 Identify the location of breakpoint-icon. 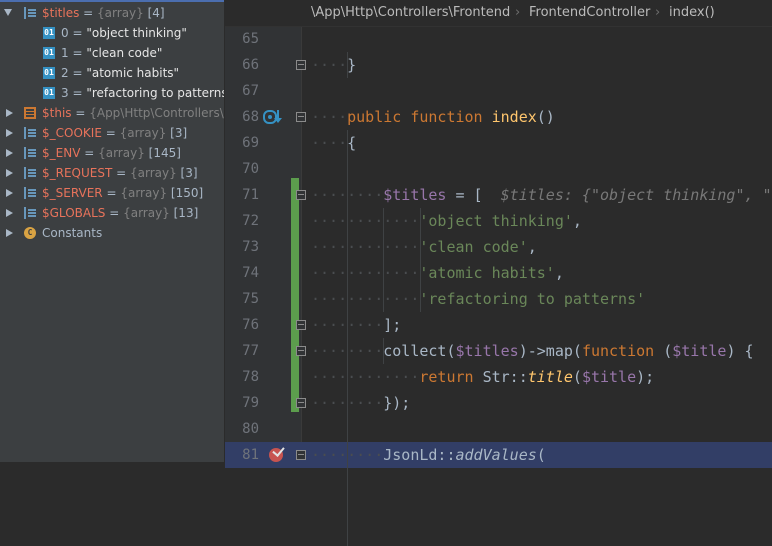
(276, 455).